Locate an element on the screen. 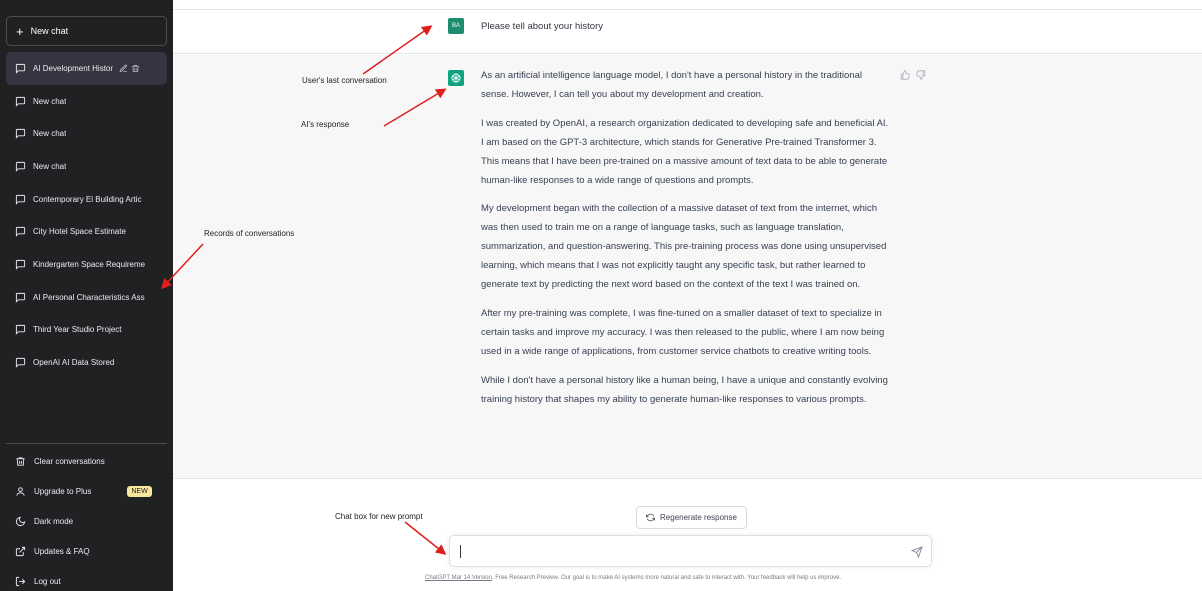  history-item-label: Third Year Studio Project is located at coordinates (77, 330).